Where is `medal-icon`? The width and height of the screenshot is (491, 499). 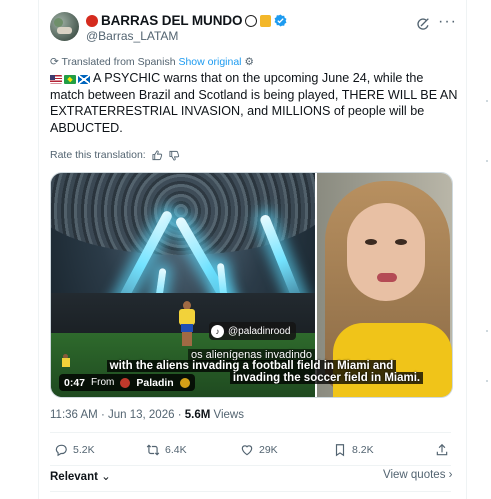 medal-icon is located at coordinates (184, 382).